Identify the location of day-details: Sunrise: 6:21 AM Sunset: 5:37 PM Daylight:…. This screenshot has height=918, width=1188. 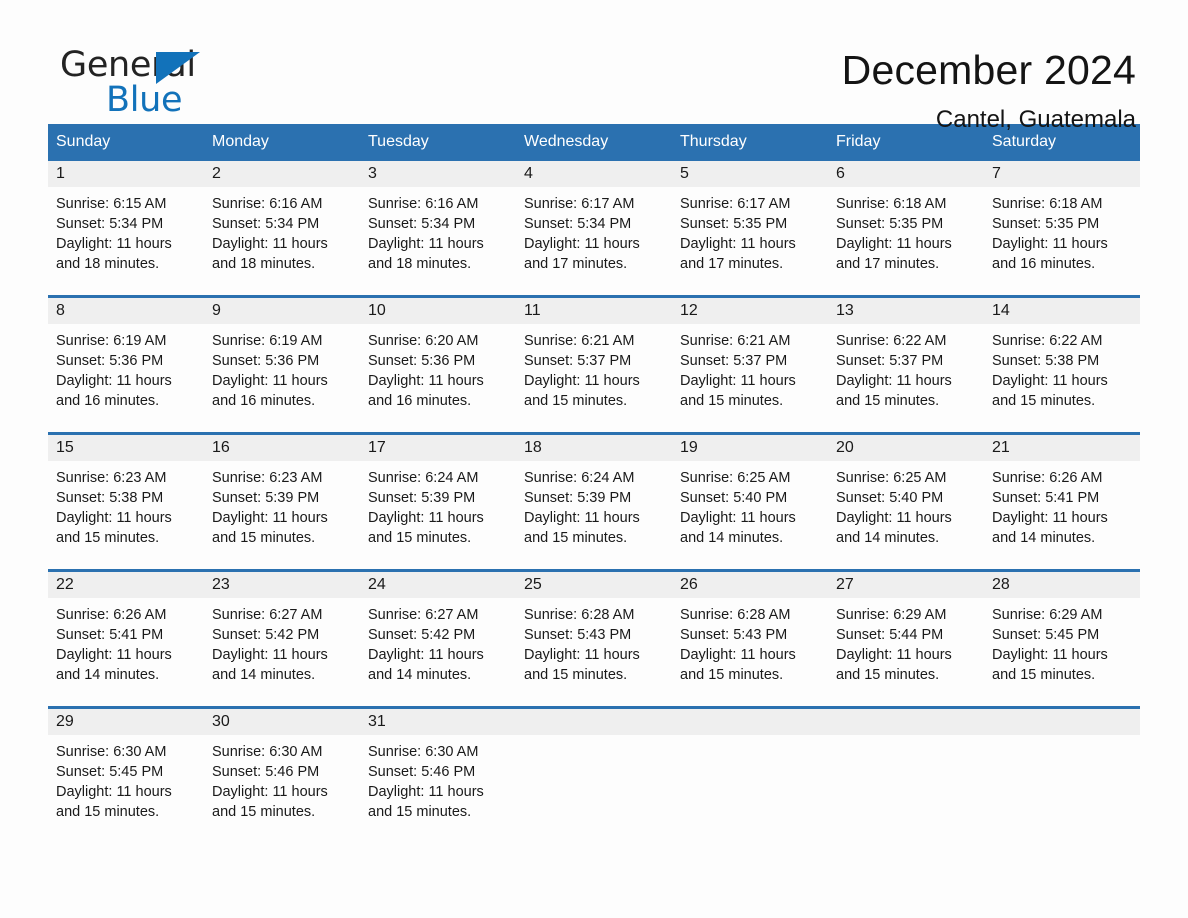
(594, 367).